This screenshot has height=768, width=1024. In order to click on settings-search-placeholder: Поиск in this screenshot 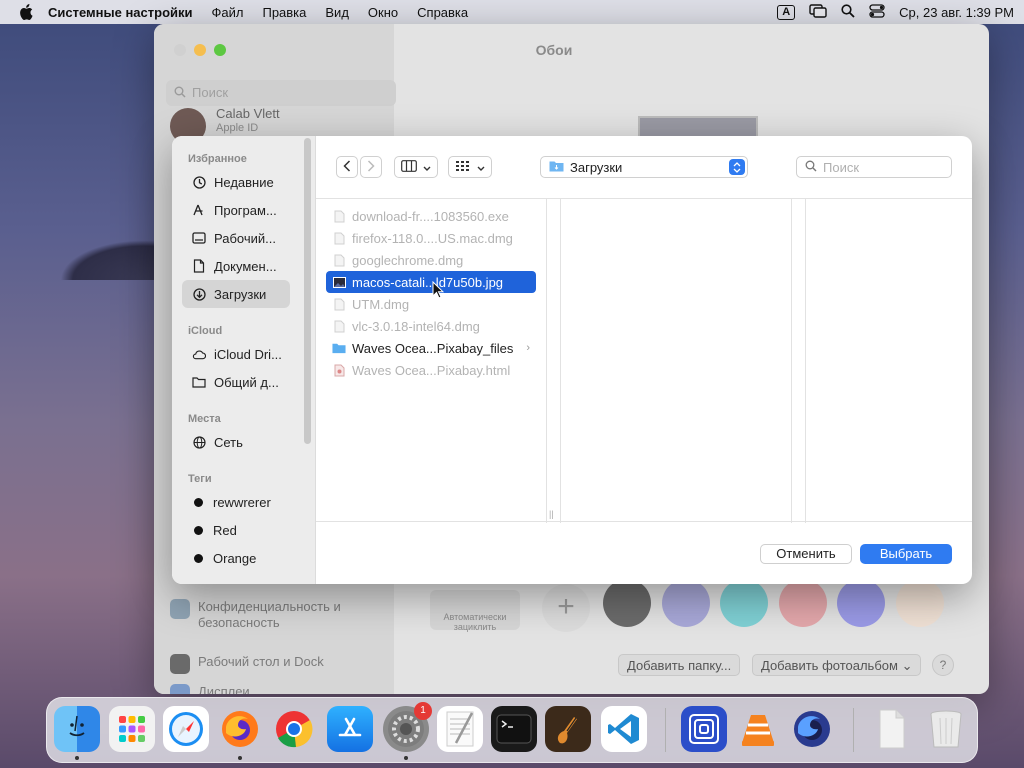, I will do `click(210, 92)`.